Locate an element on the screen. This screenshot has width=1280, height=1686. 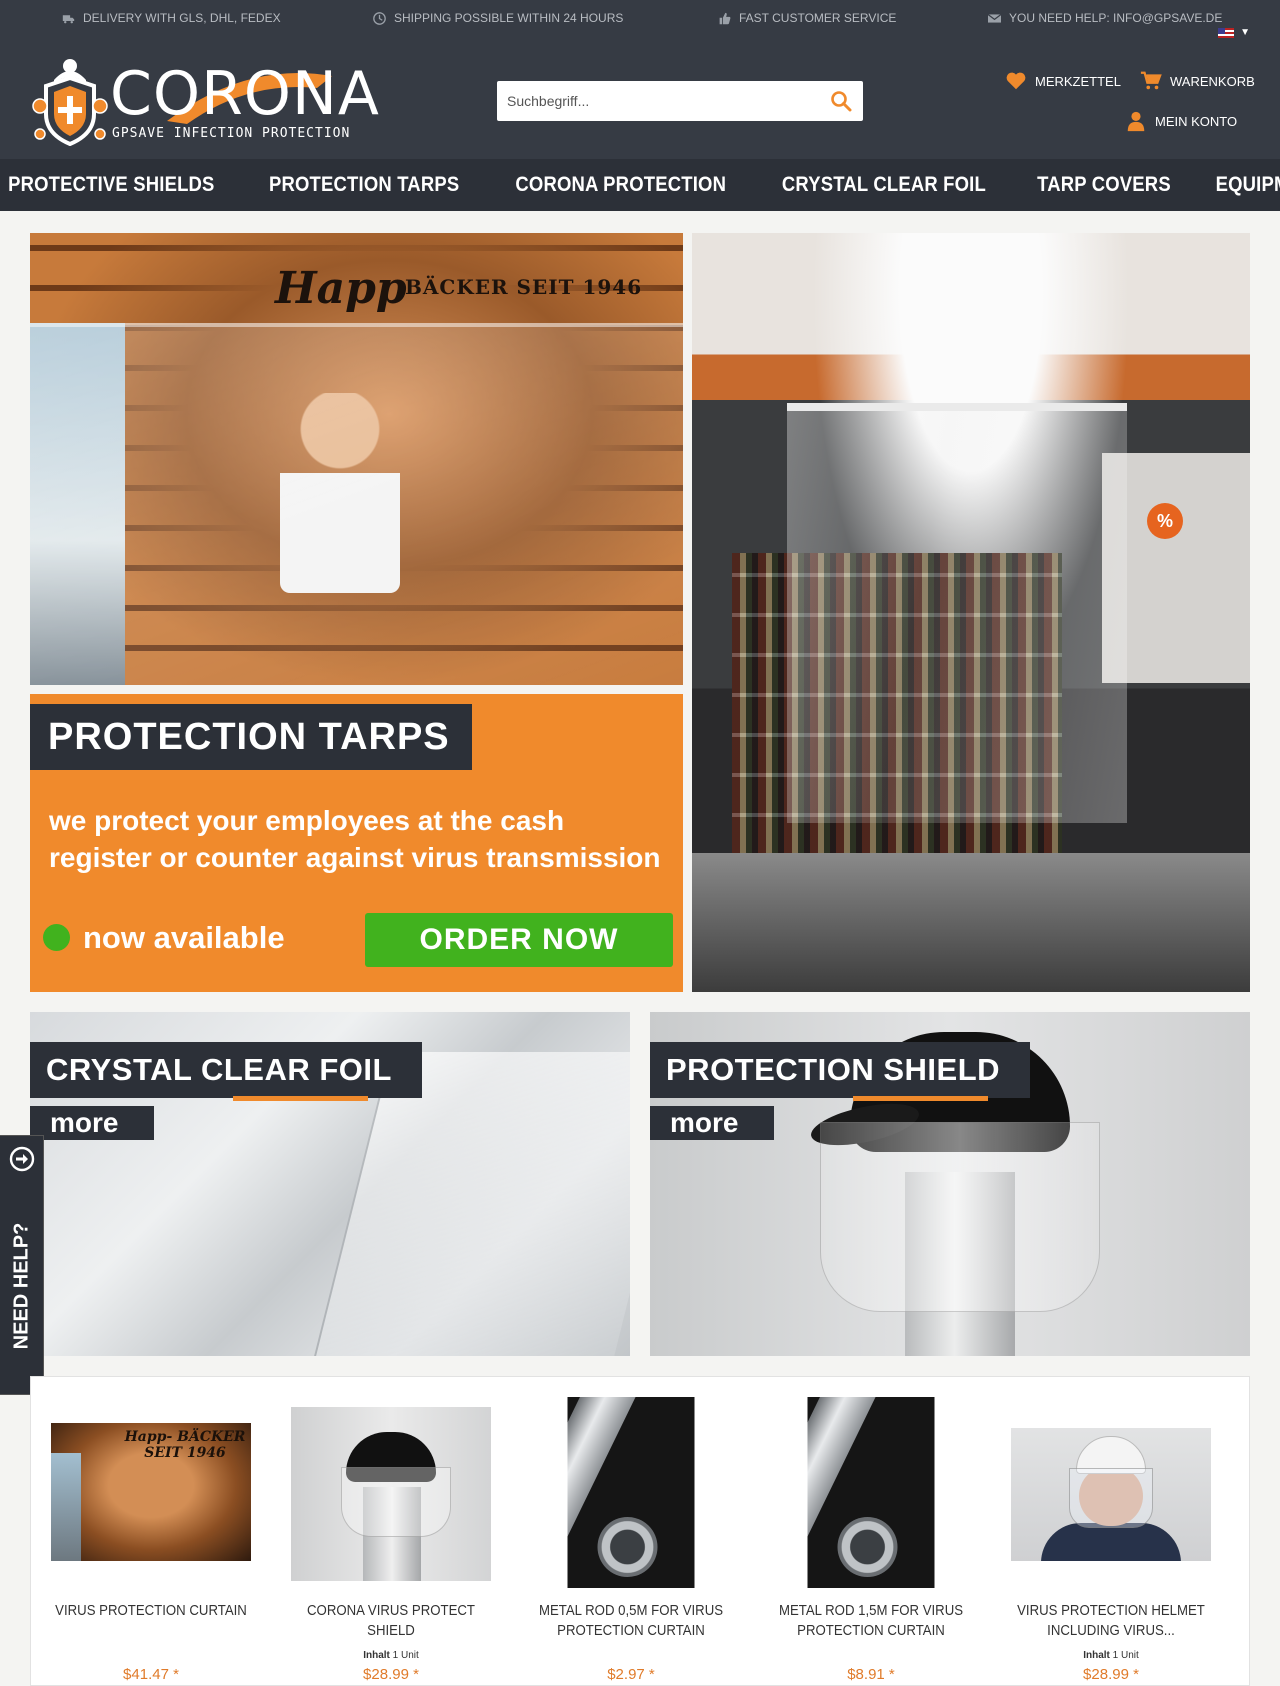
teaser-title: CRYSTAL CLEAR FOIL is located at coordinates (226, 1071).